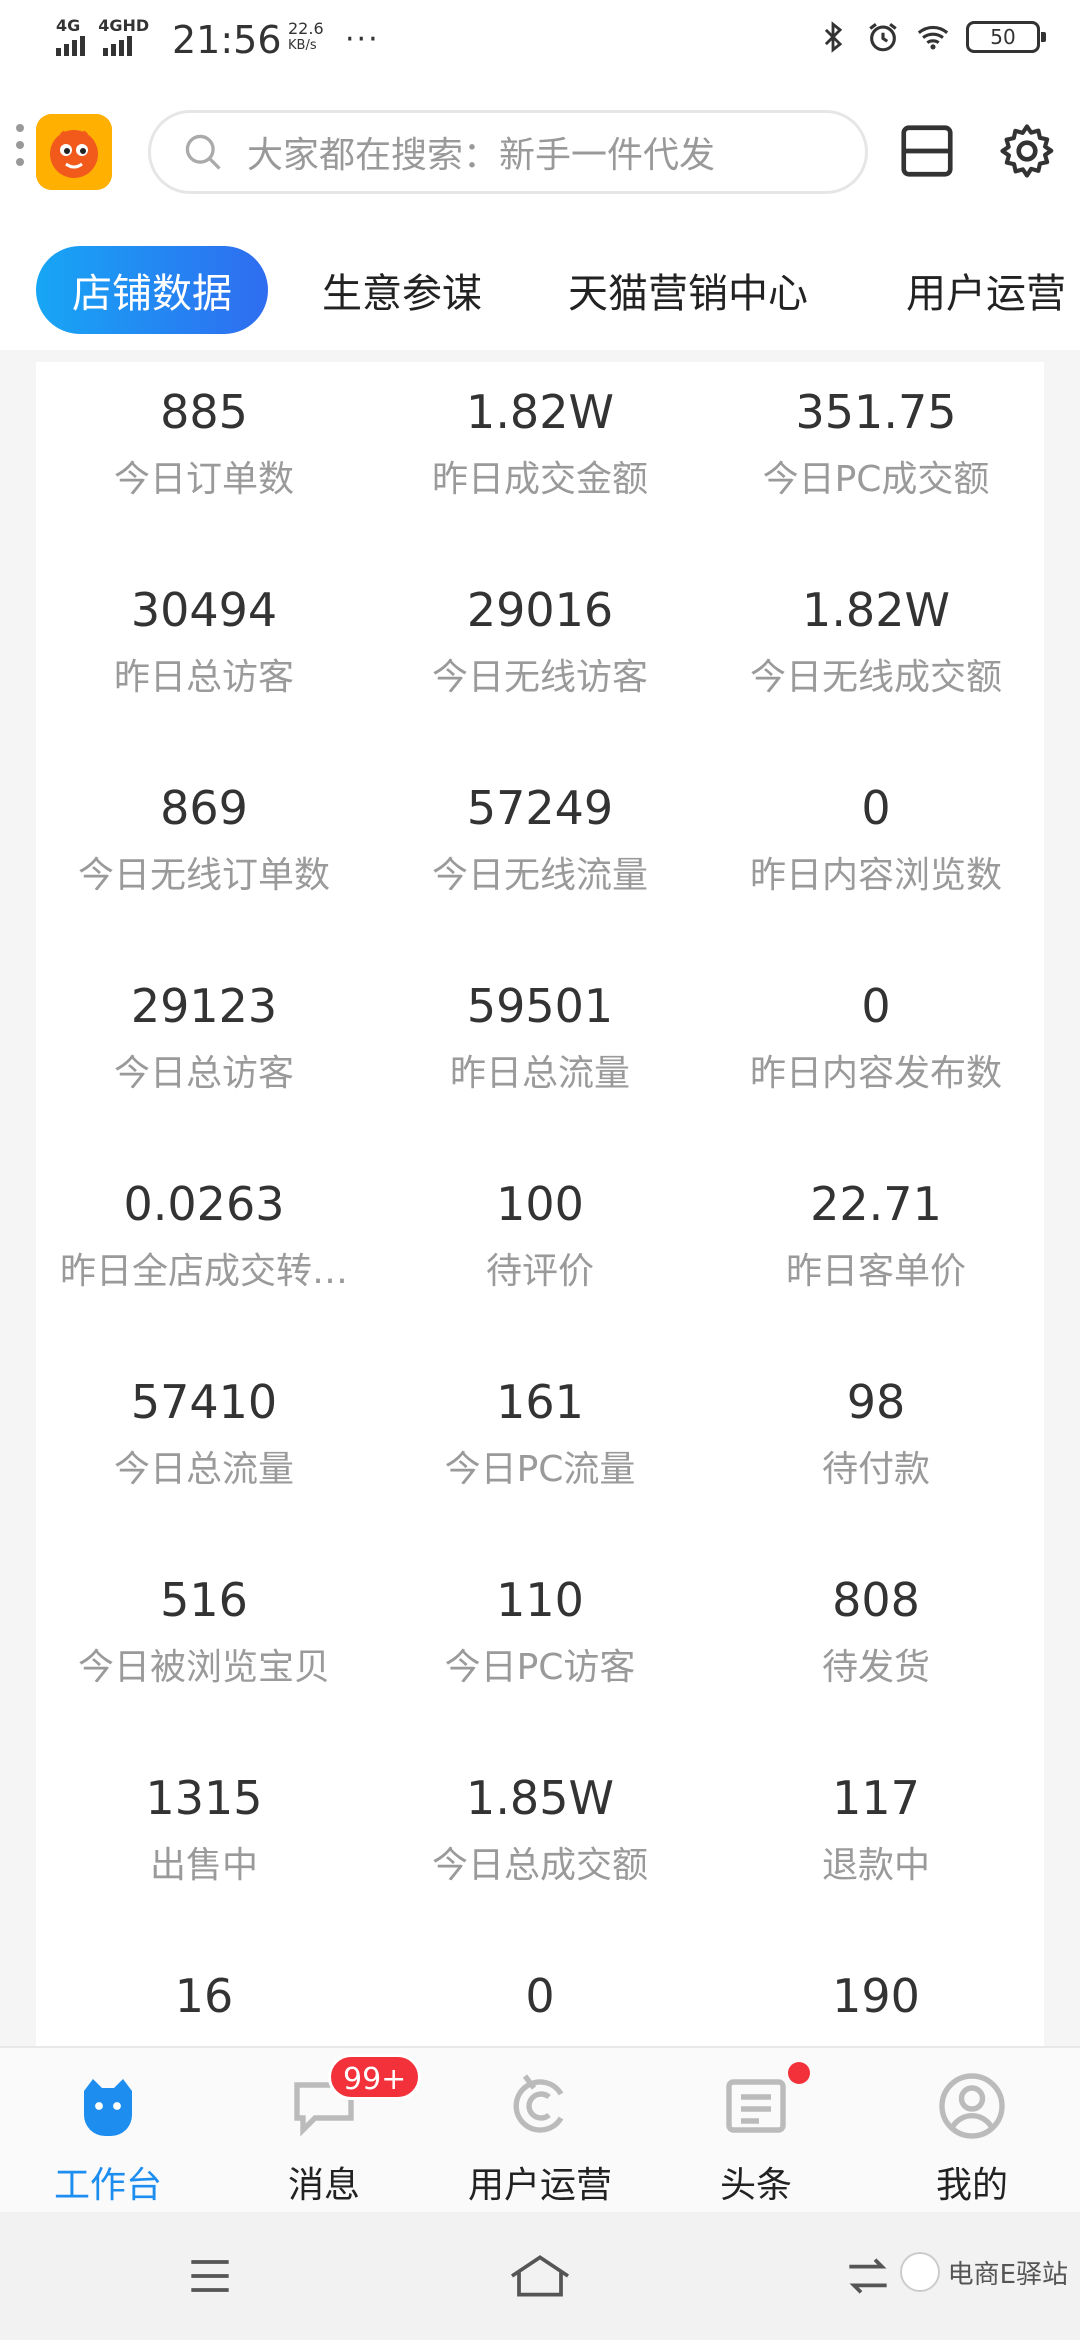 The height and width of the screenshot is (2340, 1080). I want to click on settings-gear-icon, so click(1027, 151).